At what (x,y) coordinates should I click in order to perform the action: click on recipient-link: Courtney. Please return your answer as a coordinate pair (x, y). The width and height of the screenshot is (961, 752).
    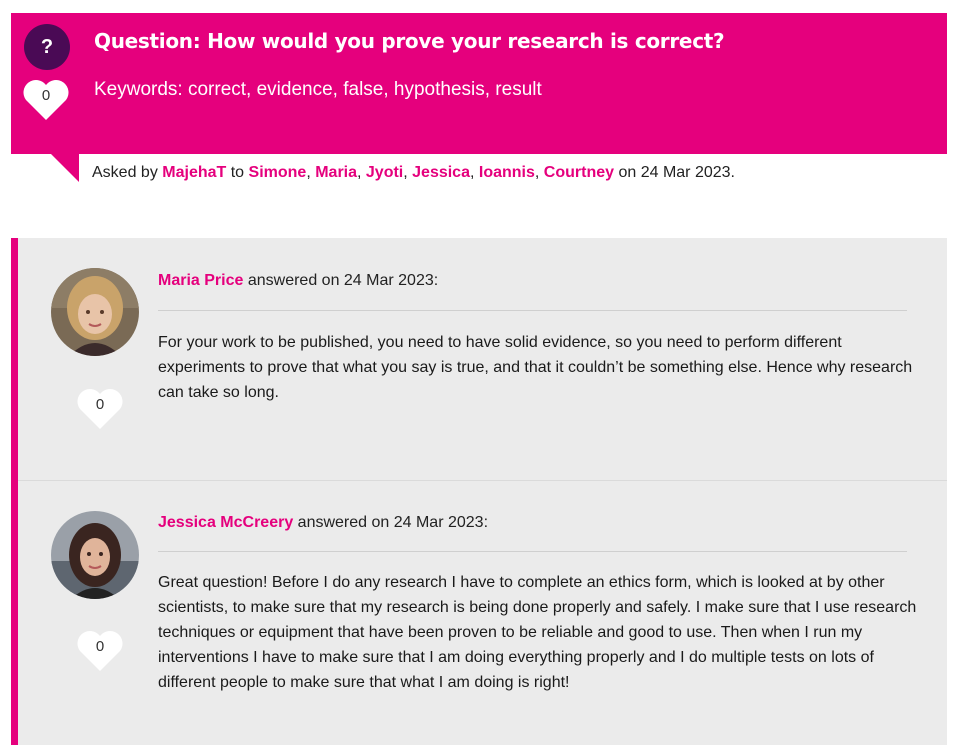
    Looking at the image, I should click on (579, 172).